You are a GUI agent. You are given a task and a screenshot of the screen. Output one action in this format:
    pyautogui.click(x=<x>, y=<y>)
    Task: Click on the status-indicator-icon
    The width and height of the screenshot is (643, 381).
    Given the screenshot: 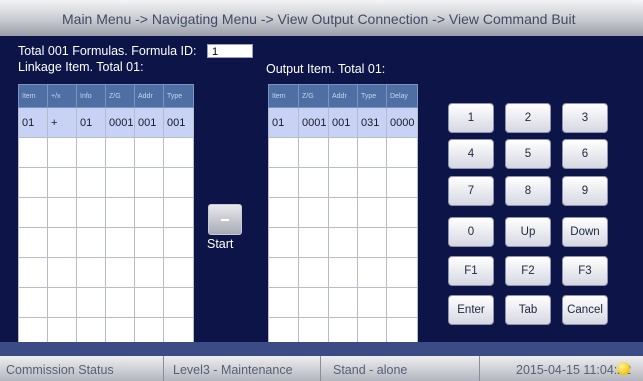 What is the action you would take?
    pyautogui.click(x=623, y=368)
    